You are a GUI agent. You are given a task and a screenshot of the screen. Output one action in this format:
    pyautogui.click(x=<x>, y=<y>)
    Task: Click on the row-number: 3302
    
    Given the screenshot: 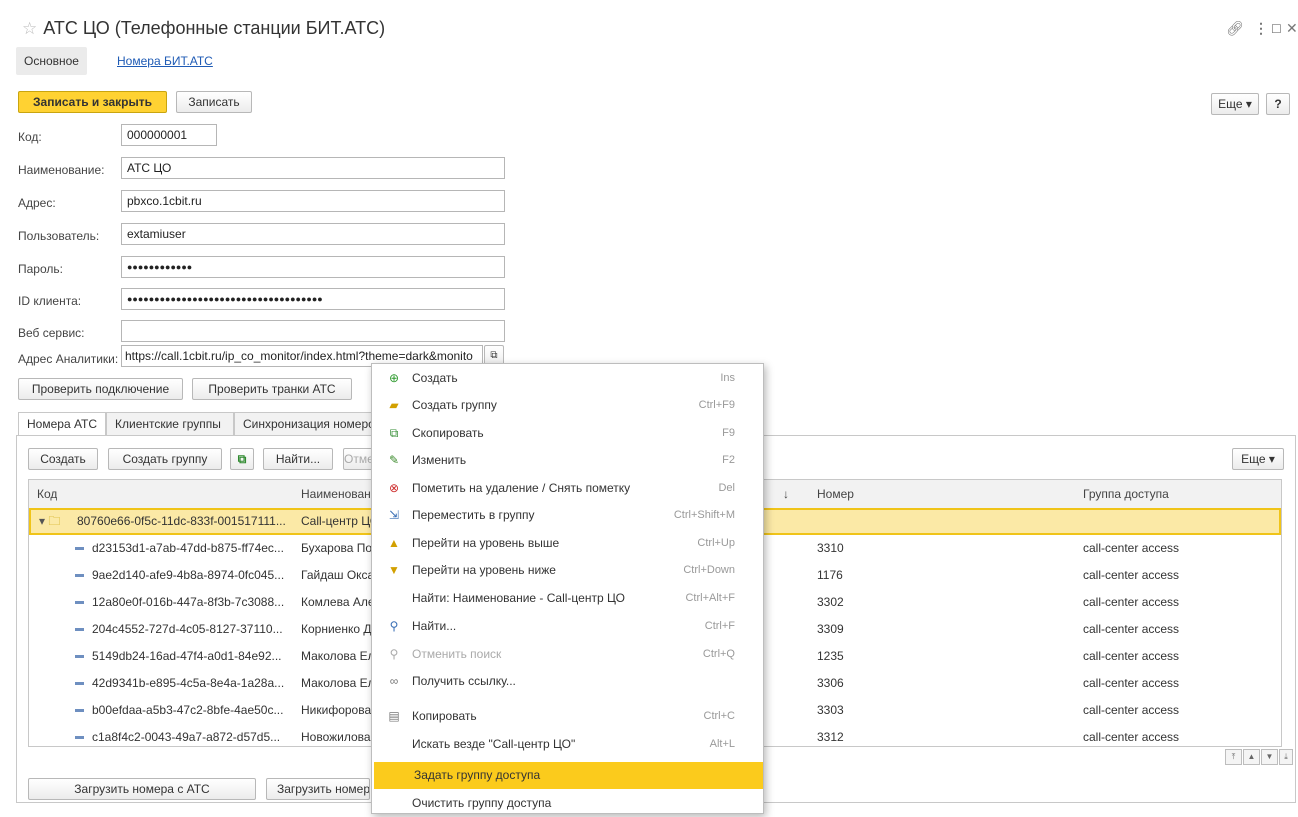 What is the action you would take?
    pyautogui.click(x=830, y=602)
    